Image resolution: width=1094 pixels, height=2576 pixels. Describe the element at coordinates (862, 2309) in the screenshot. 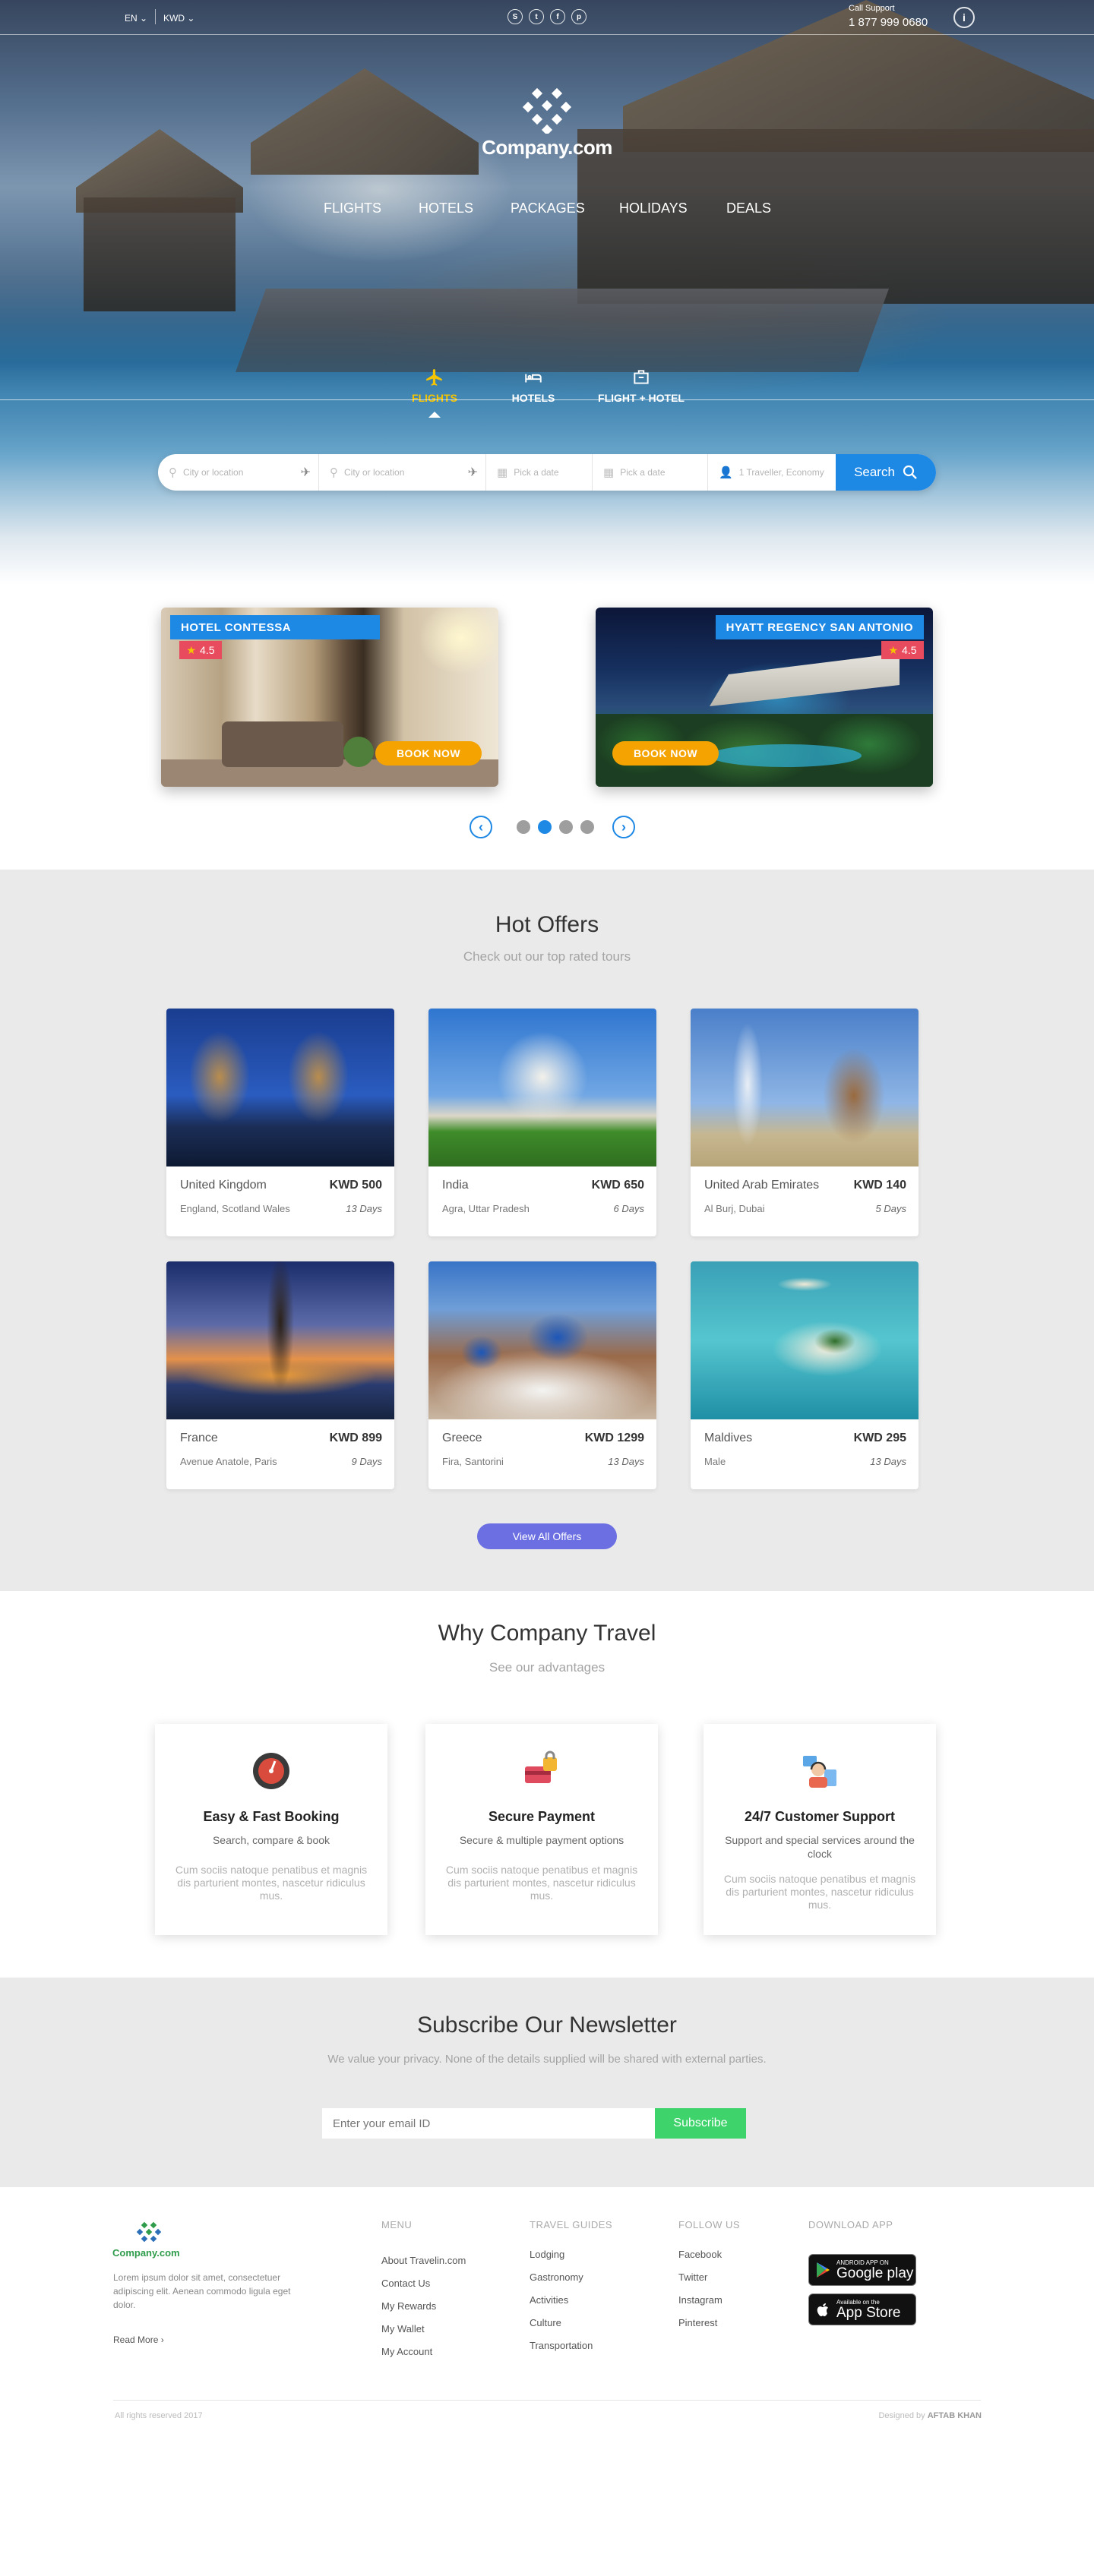

I see `app-store-badge: Available on the App Store` at that location.